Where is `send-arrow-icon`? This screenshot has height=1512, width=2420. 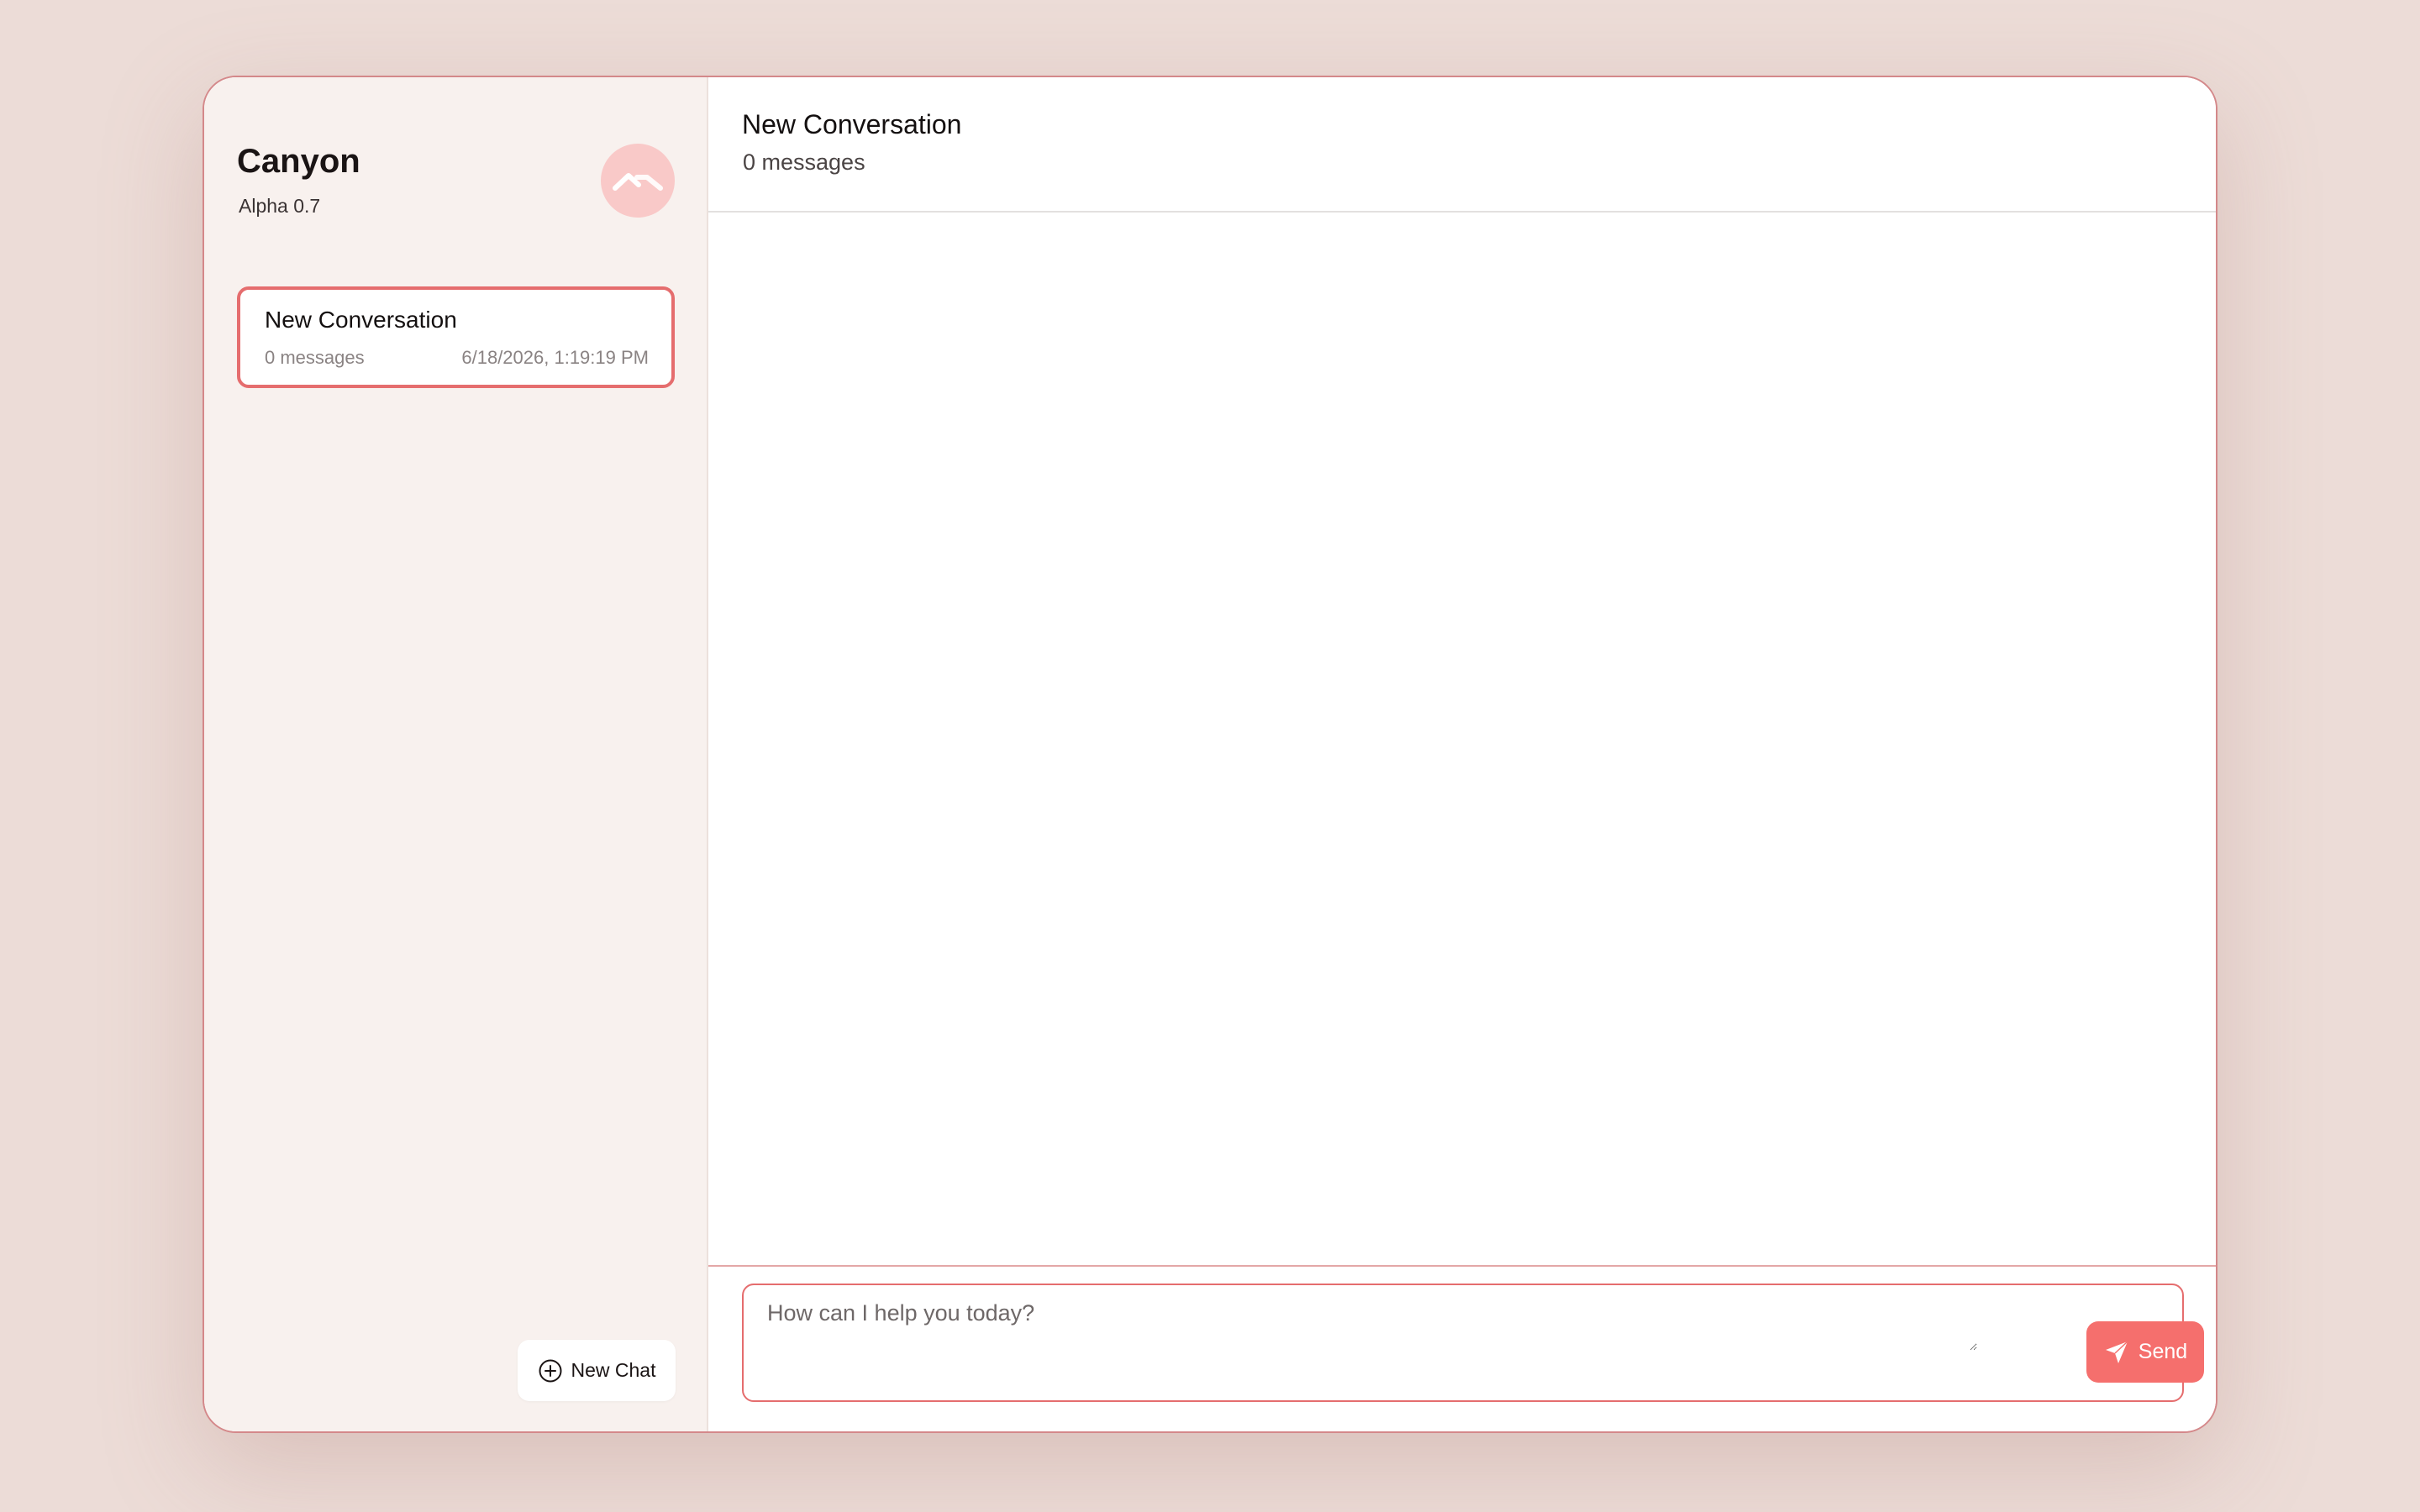
send-arrow-icon is located at coordinates (2116, 1352).